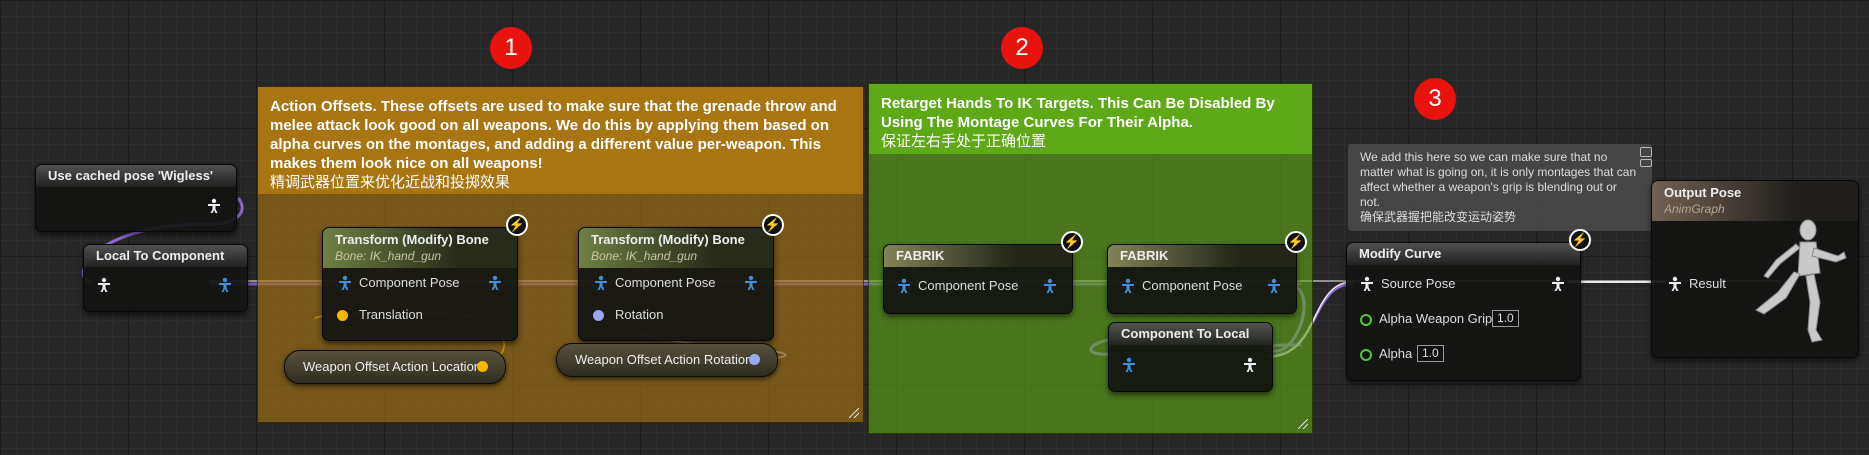  What do you see at coordinates (639, 314) in the screenshot?
I see `pin-label-rotation: Rotation` at bounding box center [639, 314].